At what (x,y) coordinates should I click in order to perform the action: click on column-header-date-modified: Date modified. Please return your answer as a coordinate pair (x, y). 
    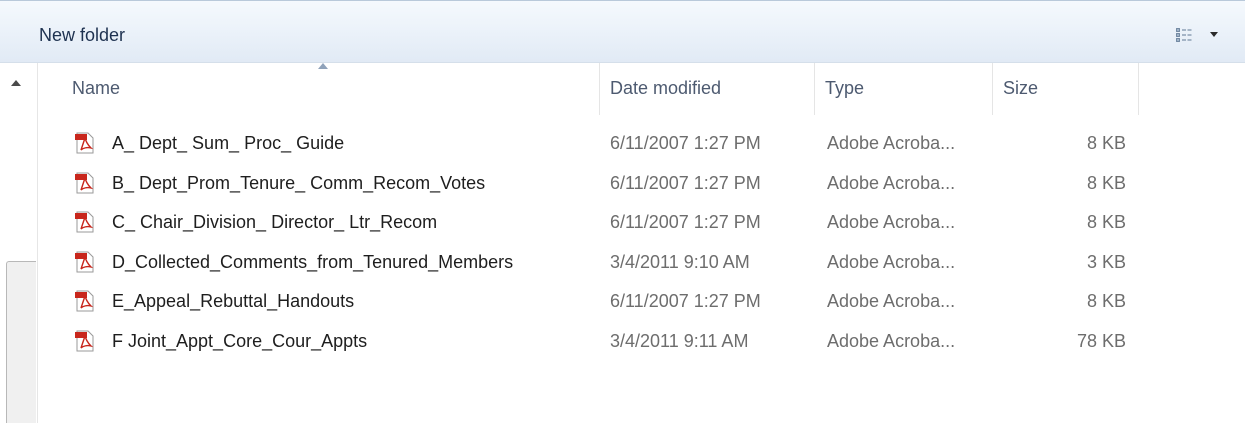
    Looking at the image, I should click on (707, 89).